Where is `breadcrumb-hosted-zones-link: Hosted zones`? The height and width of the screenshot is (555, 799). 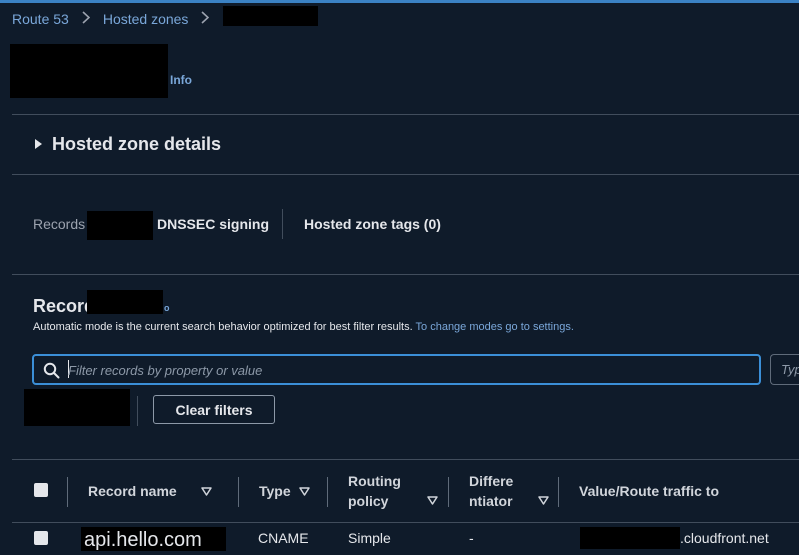 breadcrumb-hosted-zones-link: Hosted zones is located at coordinates (146, 19).